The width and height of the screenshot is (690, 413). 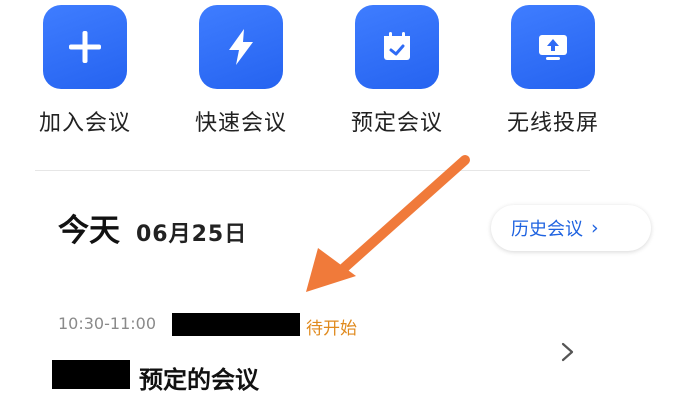 I want to click on today-date: 06月25日, so click(x=192, y=234).